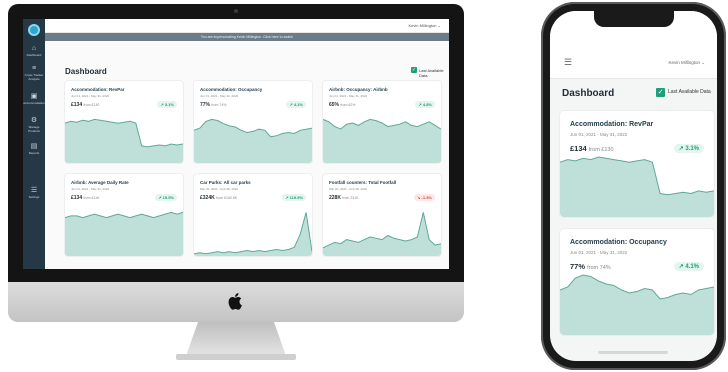 This screenshot has height=372, width=728. I want to click on sidebar-item-label: Dashboard, so click(34, 55).